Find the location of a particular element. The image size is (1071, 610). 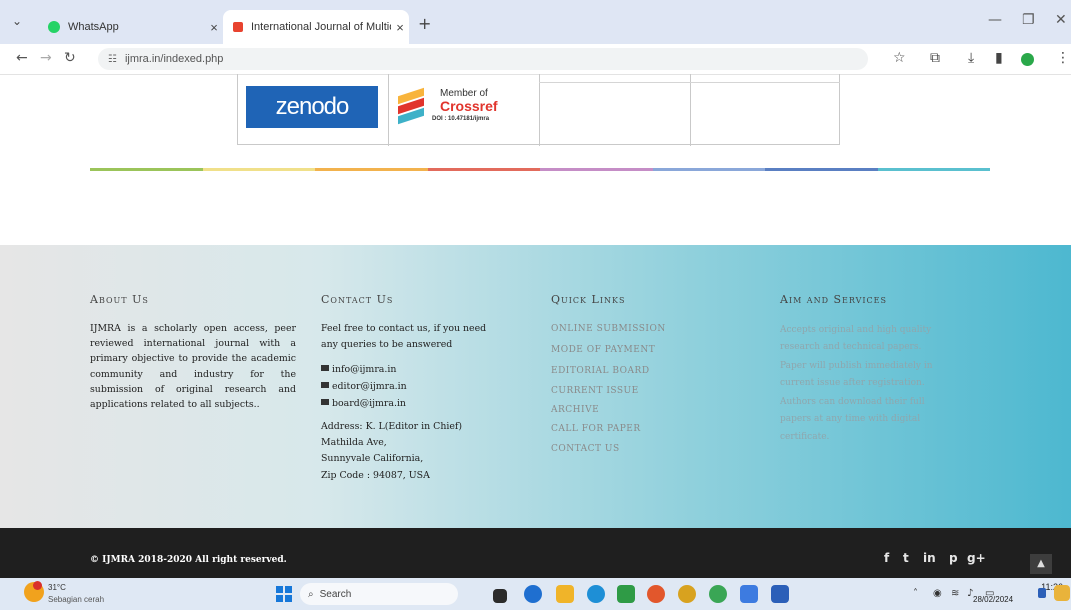

url-text: ijmra.in/indexed.php is located at coordinates (174, 59).